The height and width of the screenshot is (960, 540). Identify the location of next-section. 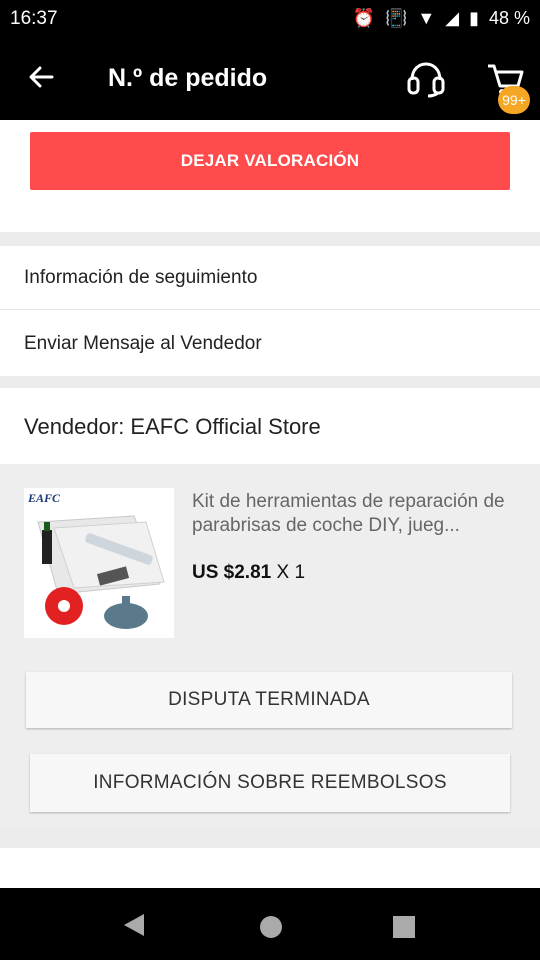
(270, 868).